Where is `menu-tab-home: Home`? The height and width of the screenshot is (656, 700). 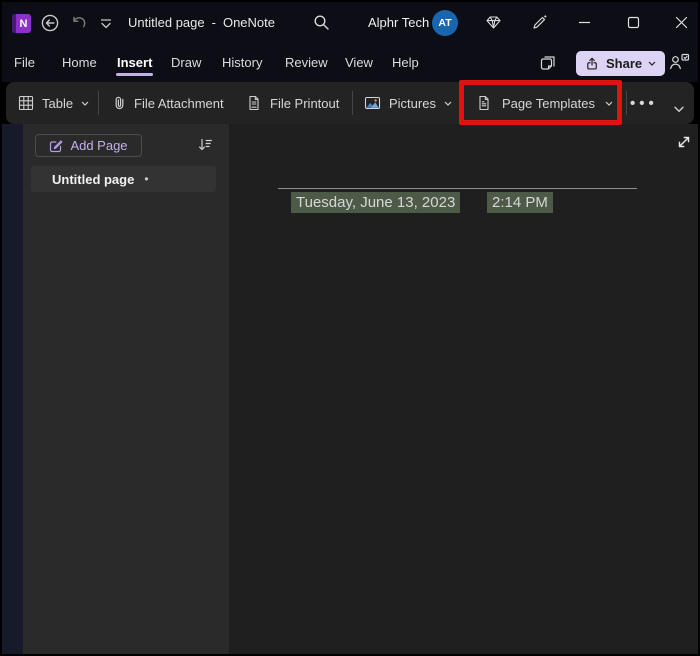
menu-tab-home: Home is located at coordinates (79, 62).